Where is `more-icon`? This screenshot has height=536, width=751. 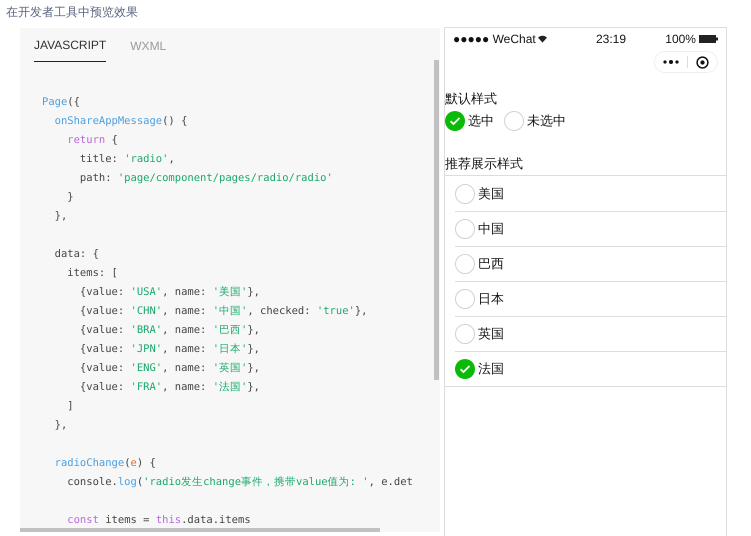
more-icon is located at coordinates (671, 62).